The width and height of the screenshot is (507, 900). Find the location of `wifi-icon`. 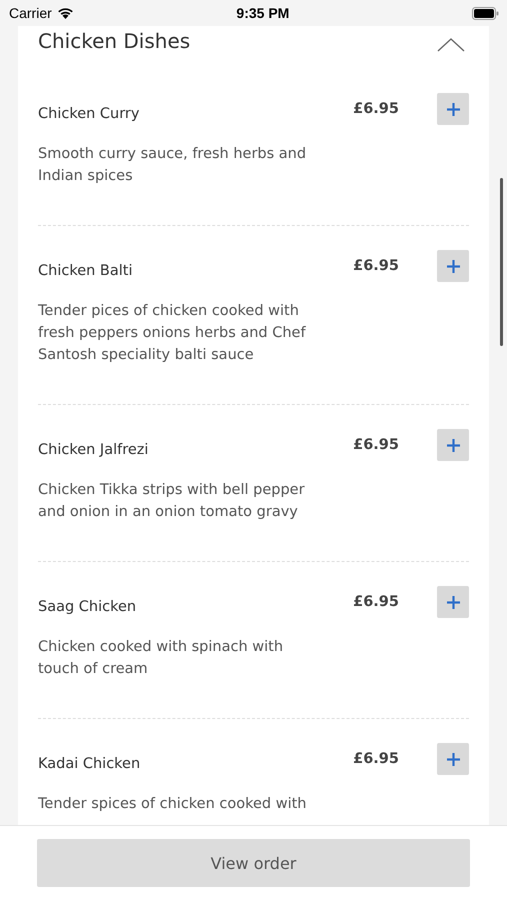

wifi-icon is located at coordinates (65, 13).